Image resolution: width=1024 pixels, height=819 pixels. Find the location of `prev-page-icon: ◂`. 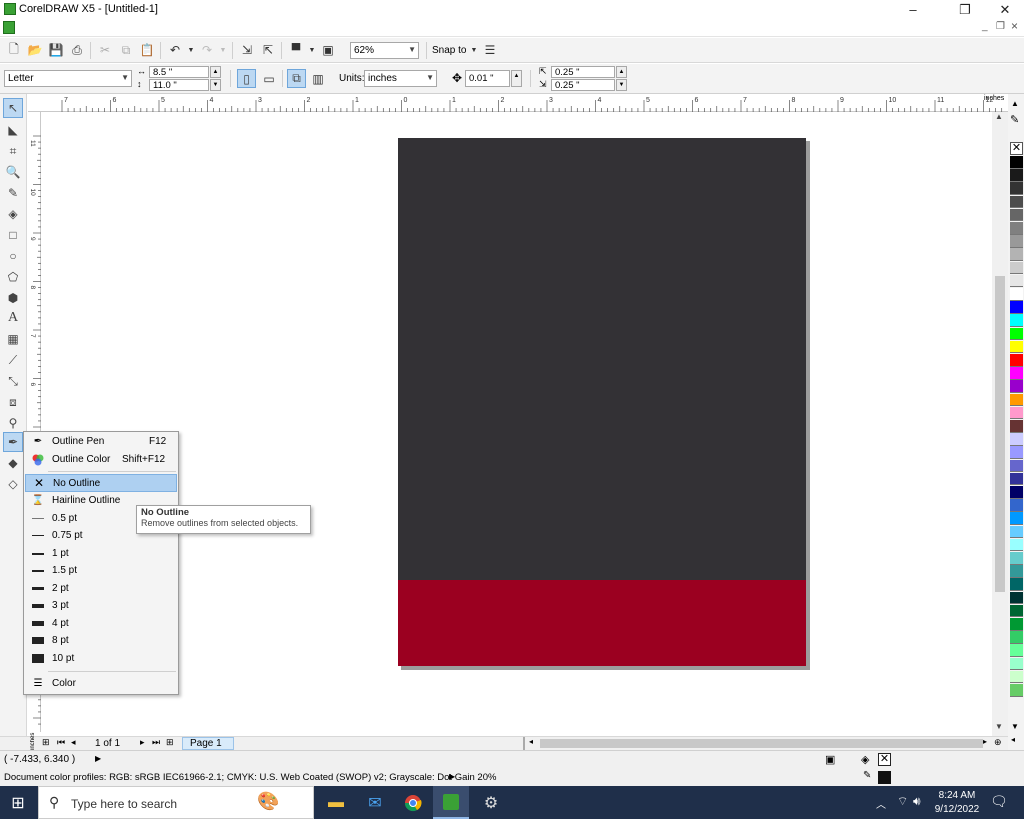

prev-page-icon: ◂ is located at coordinates (73, 742).